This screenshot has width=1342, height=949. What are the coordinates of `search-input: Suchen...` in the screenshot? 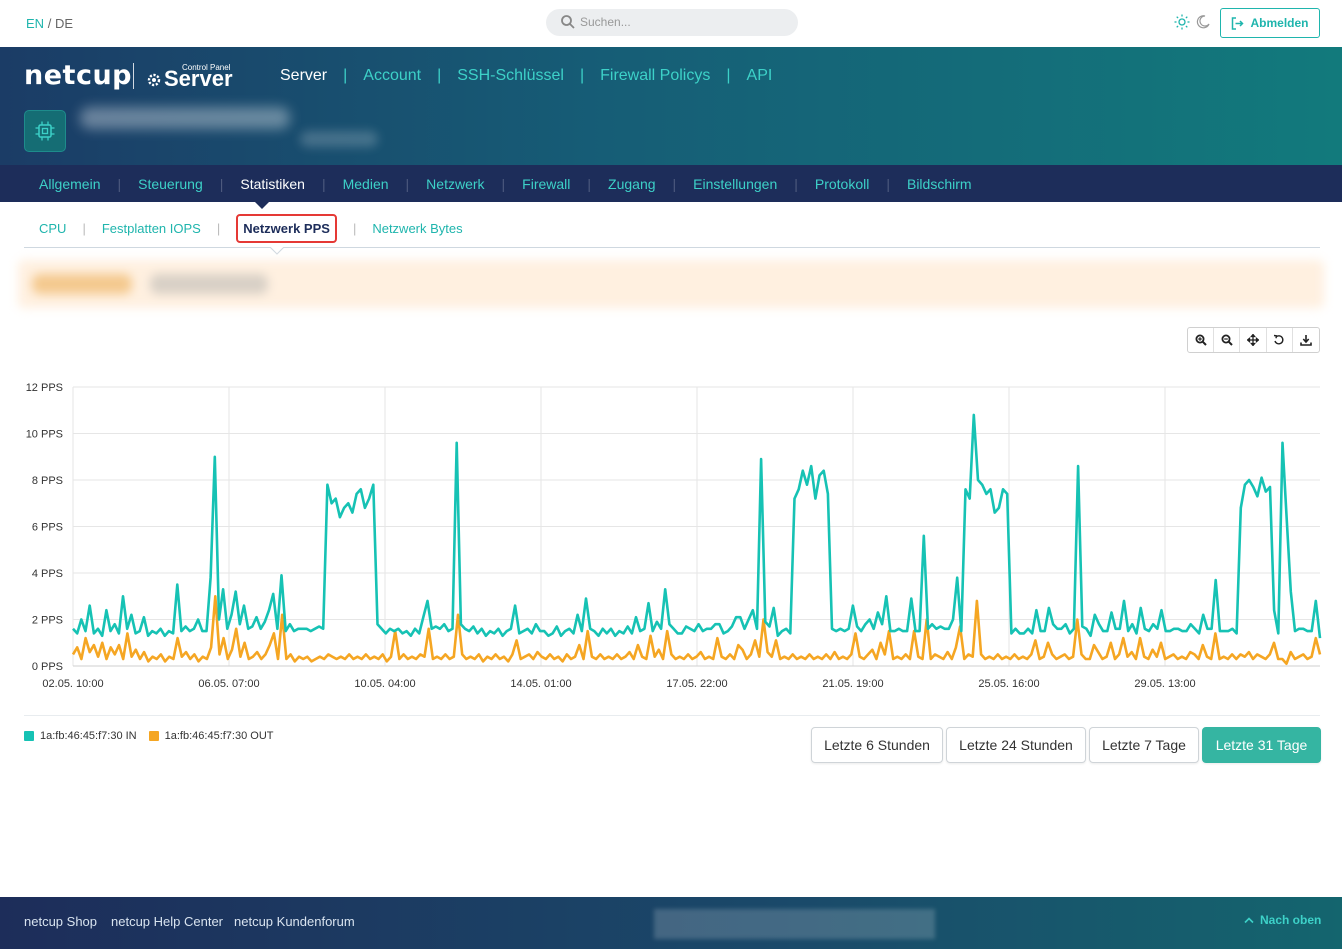 It's located at (672, 22).